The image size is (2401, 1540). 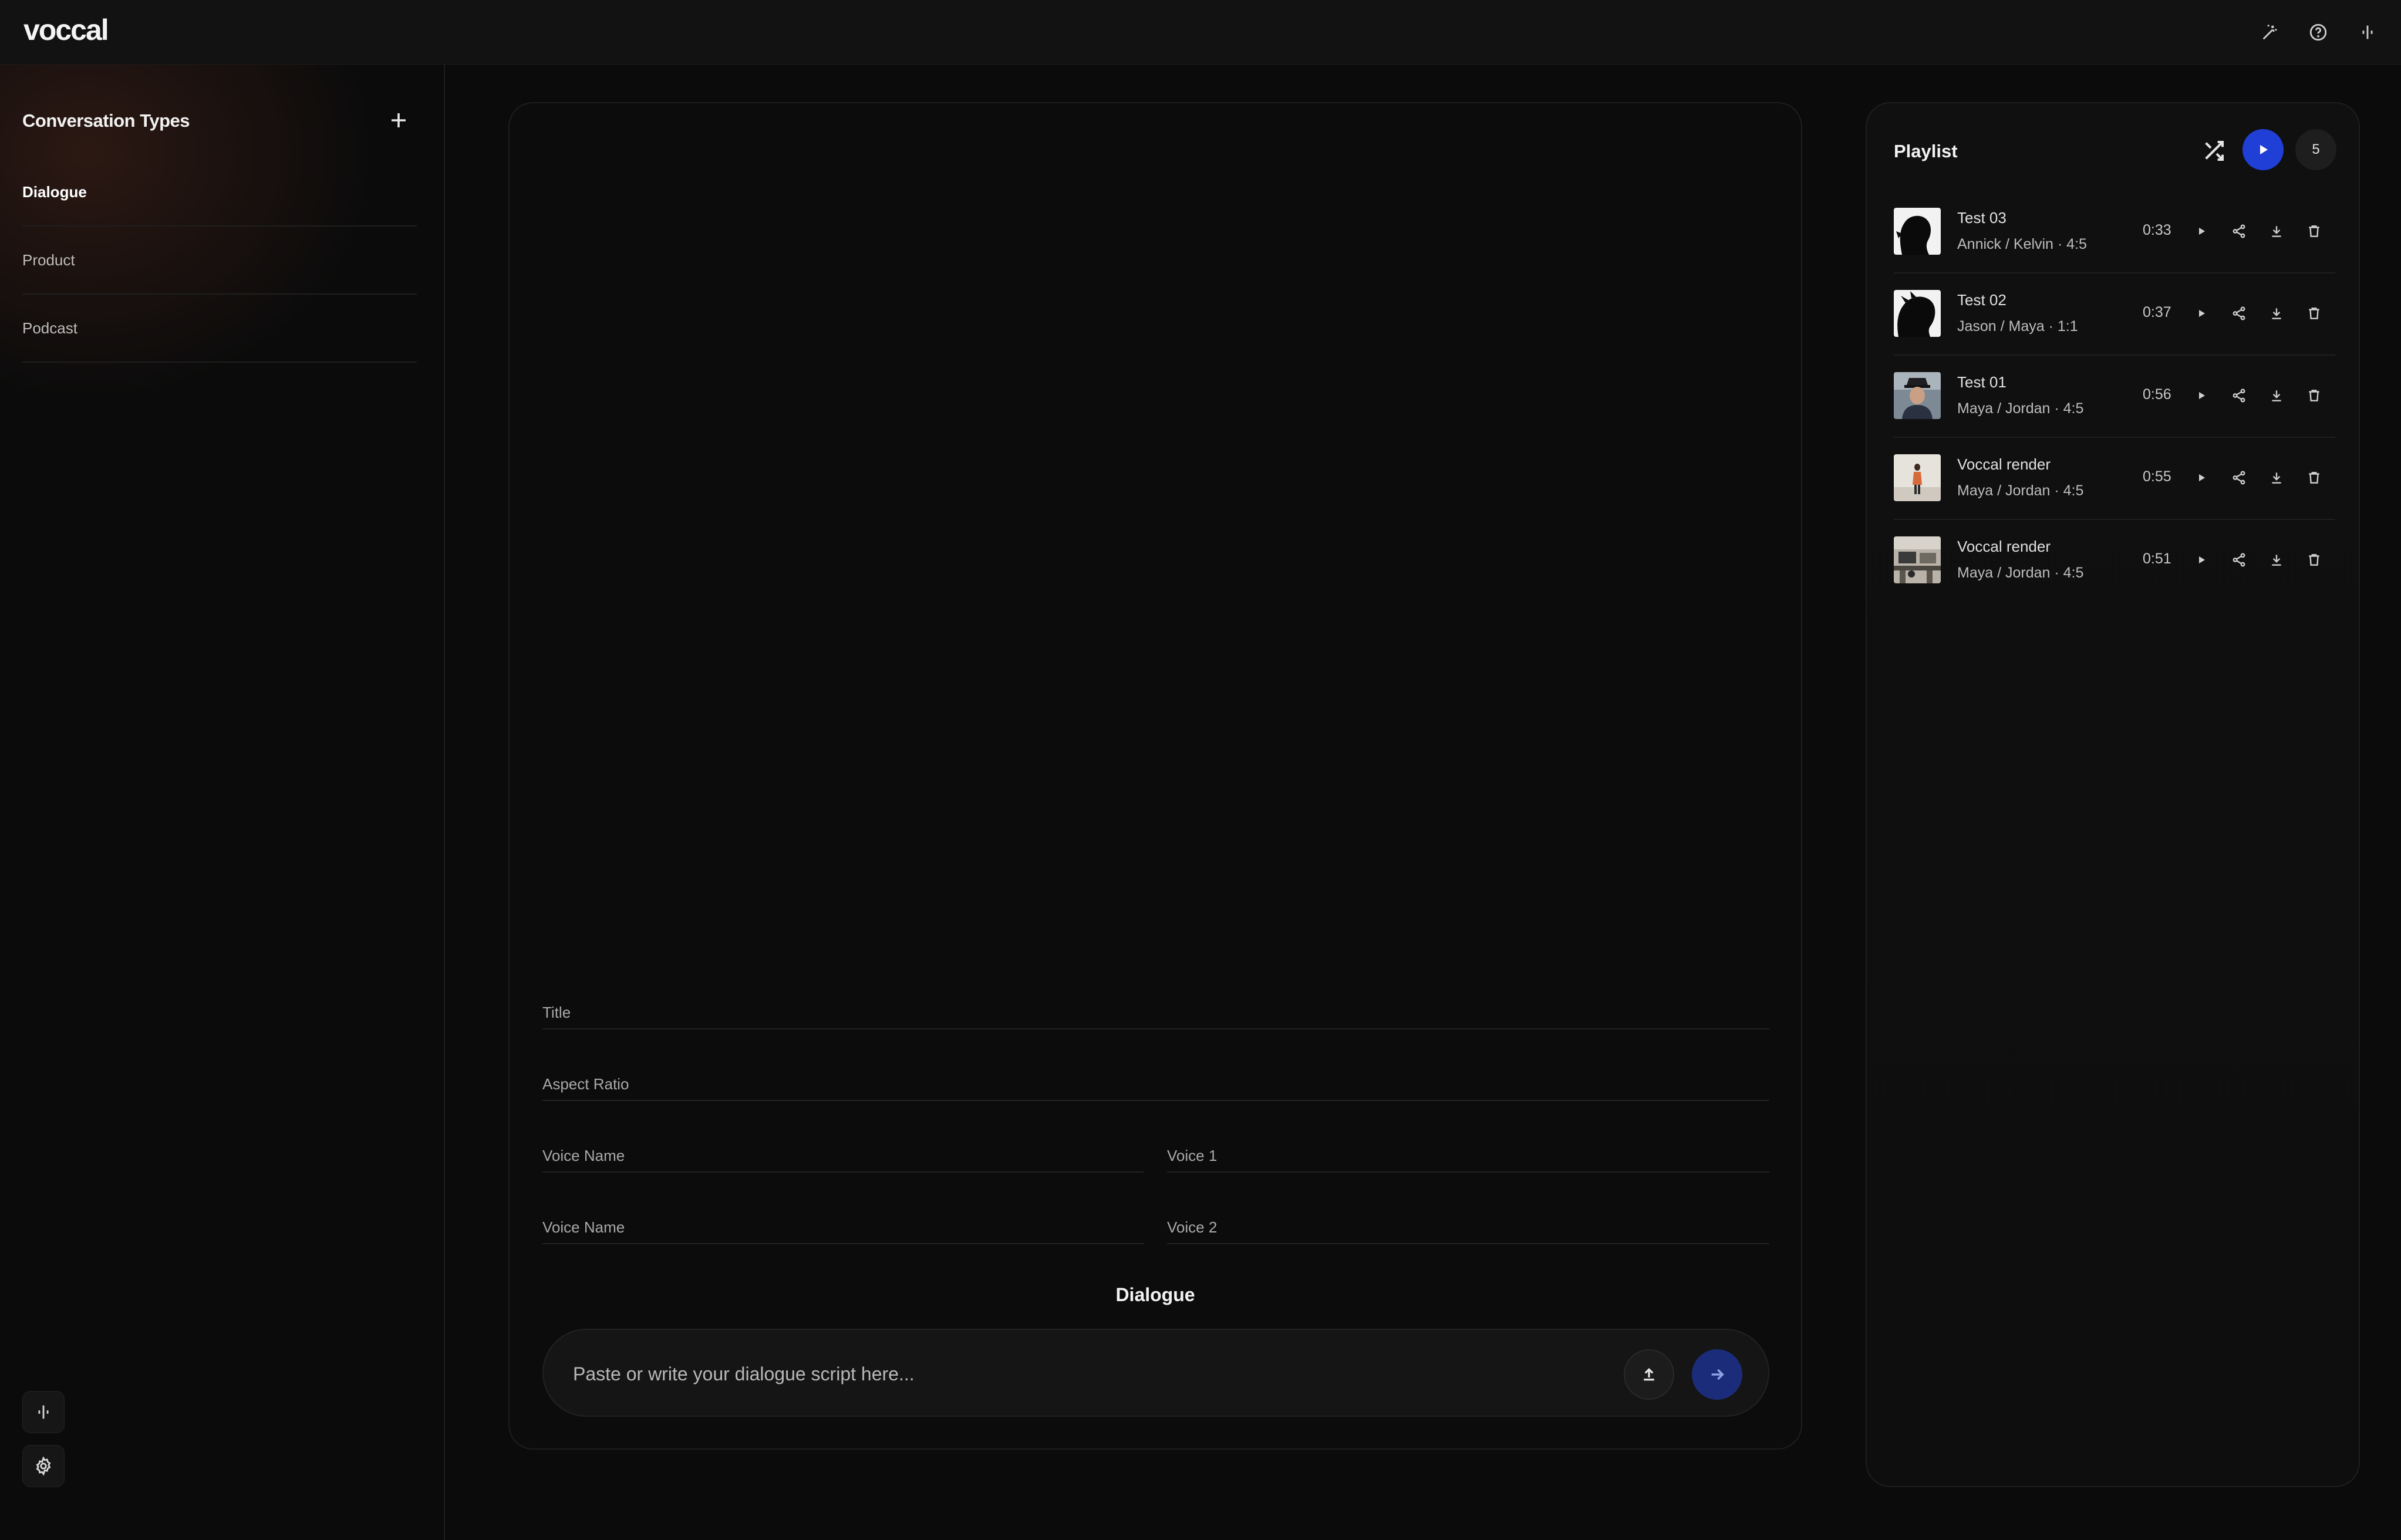 I want to click on shuffle-button, so click(x=2214, y=151).